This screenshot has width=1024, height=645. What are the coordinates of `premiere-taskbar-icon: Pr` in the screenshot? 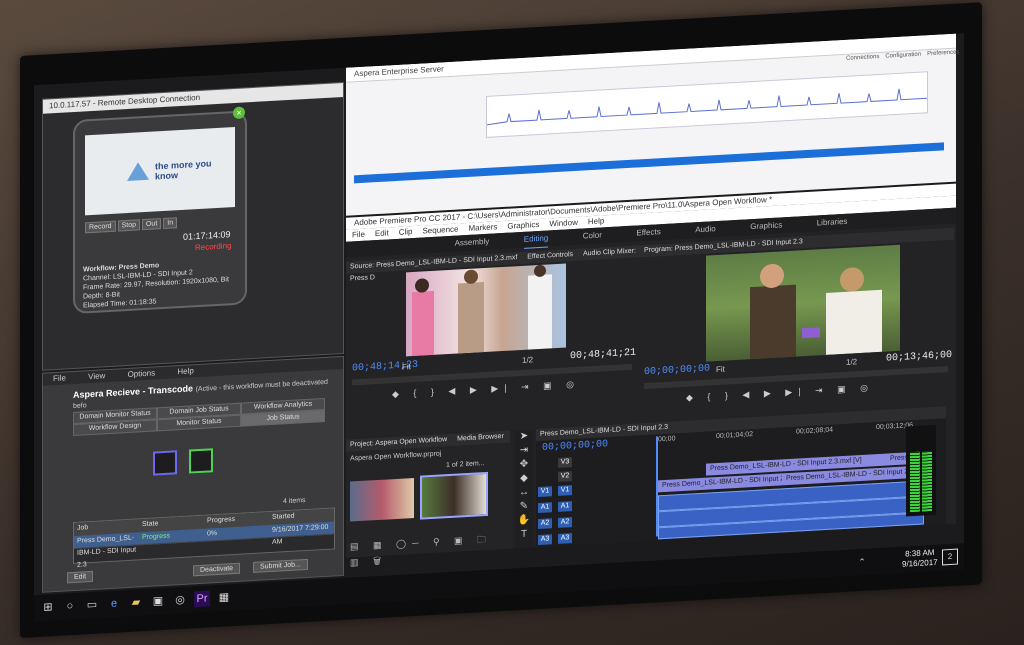 It's located at (202, 599).